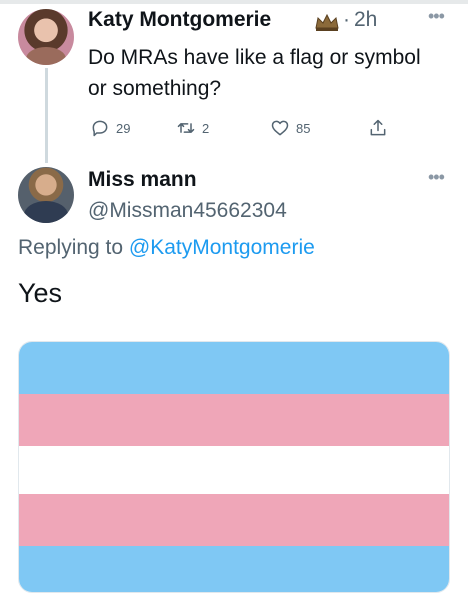  Describe the element at coordinates (142, 180) in the screenshot. I see `author-name: Miss mann` at that location.